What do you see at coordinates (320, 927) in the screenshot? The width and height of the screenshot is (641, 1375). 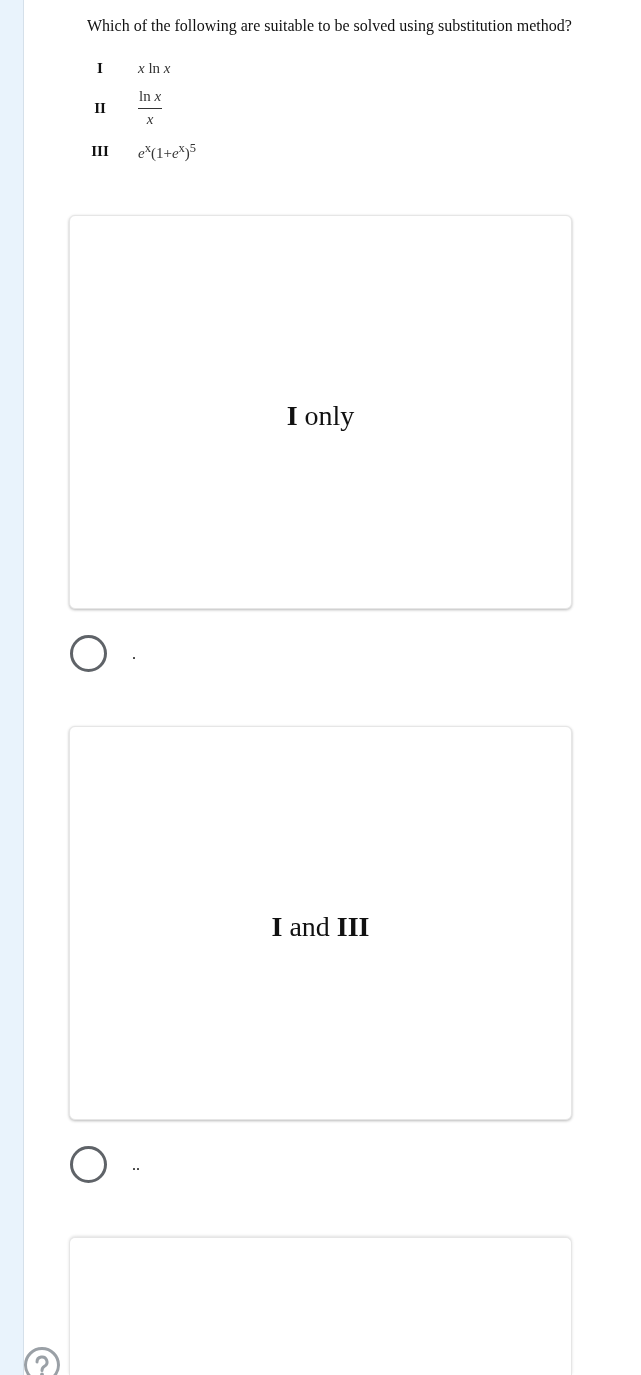 I see `option-text: I and III` at bounding box center [320, 927].